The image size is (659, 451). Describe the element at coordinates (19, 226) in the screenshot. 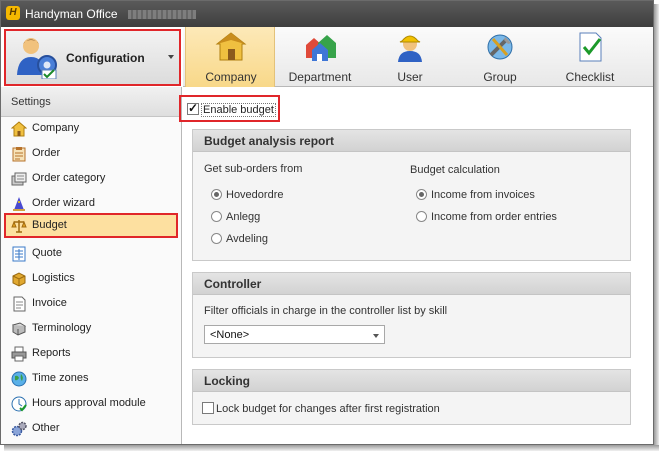

I see `scale-icon` at that location.